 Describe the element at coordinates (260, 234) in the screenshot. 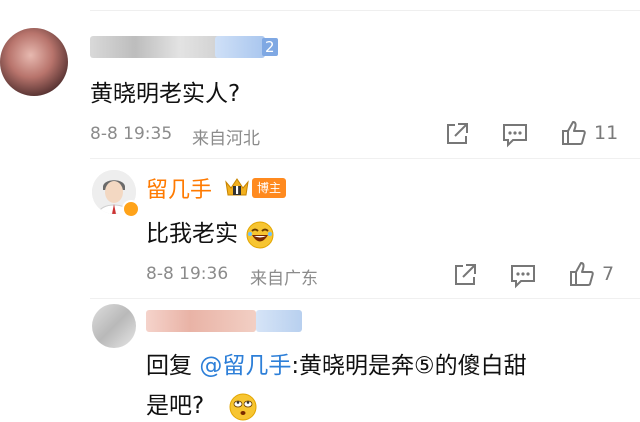

I see `laugh-emoji` at that location.